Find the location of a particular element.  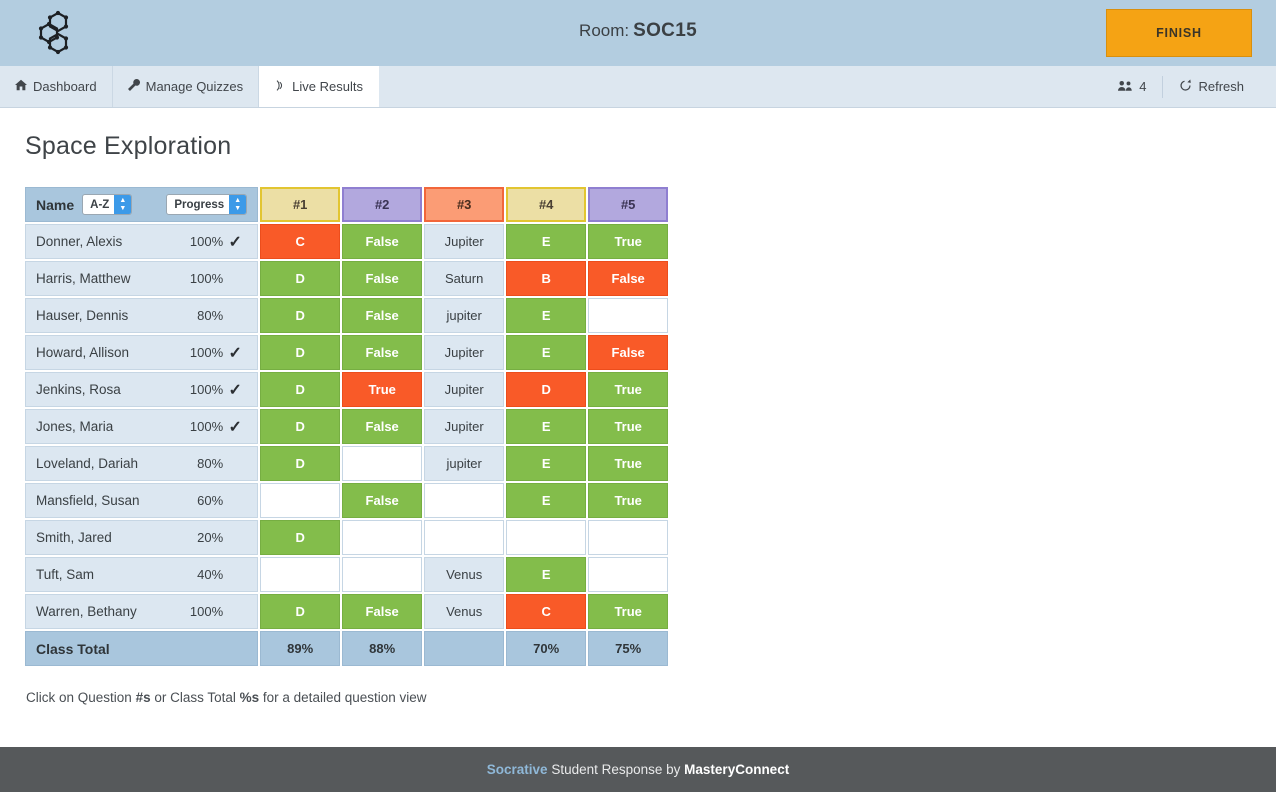

student-percent: 20% is located at coordinates (210, 537).